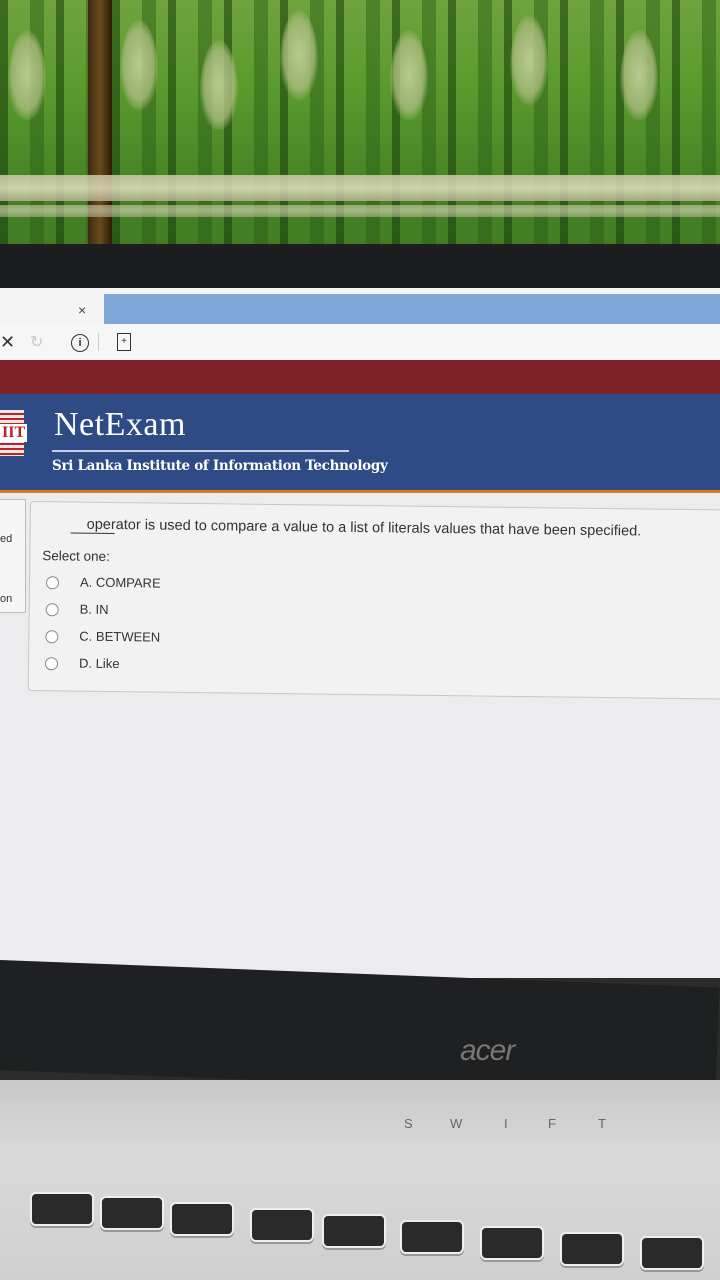 The image size is (720, 1280). Describe the element at coordinates (76, 556) in the screenshot. I see `select-one-label: Select one:` at that location.